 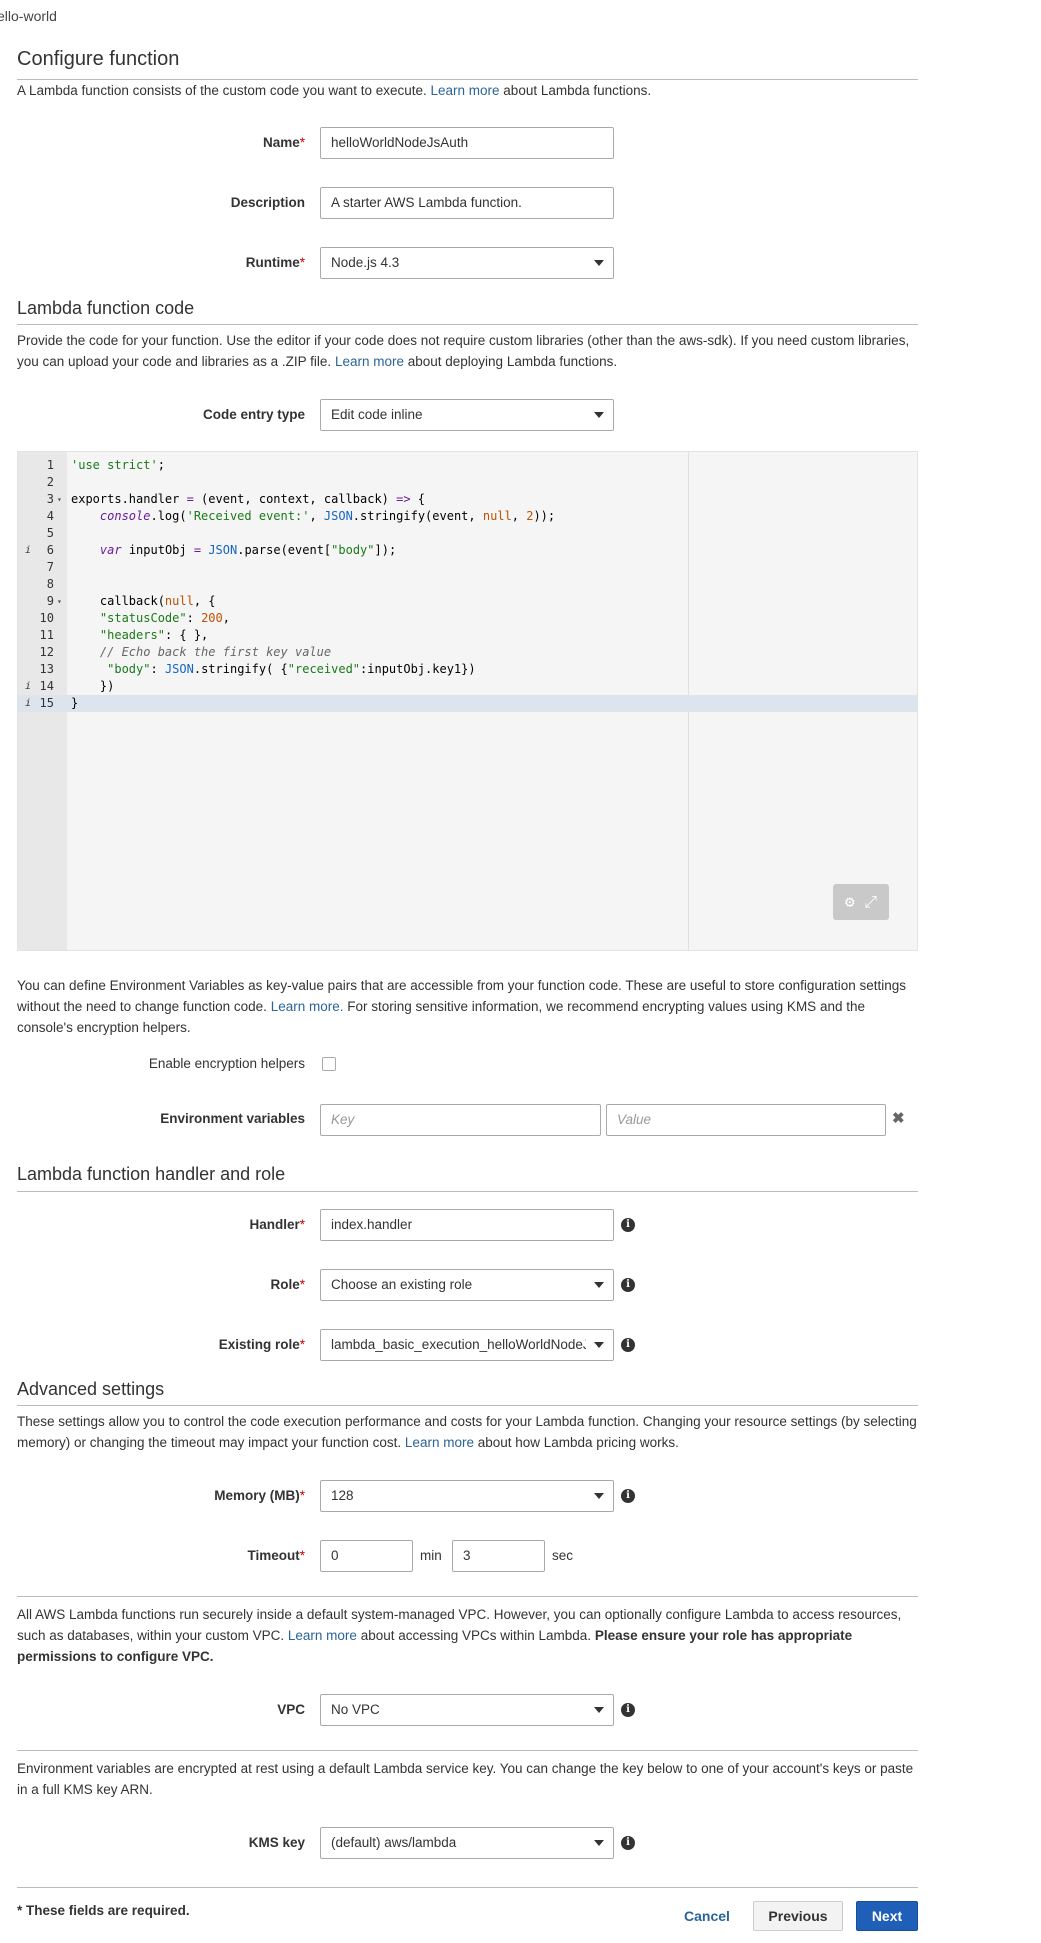 What do you see at coordinates (28, 16) in the screenshot?
I see `breadcrumb: ello-world` at bounding box center [28, 16].